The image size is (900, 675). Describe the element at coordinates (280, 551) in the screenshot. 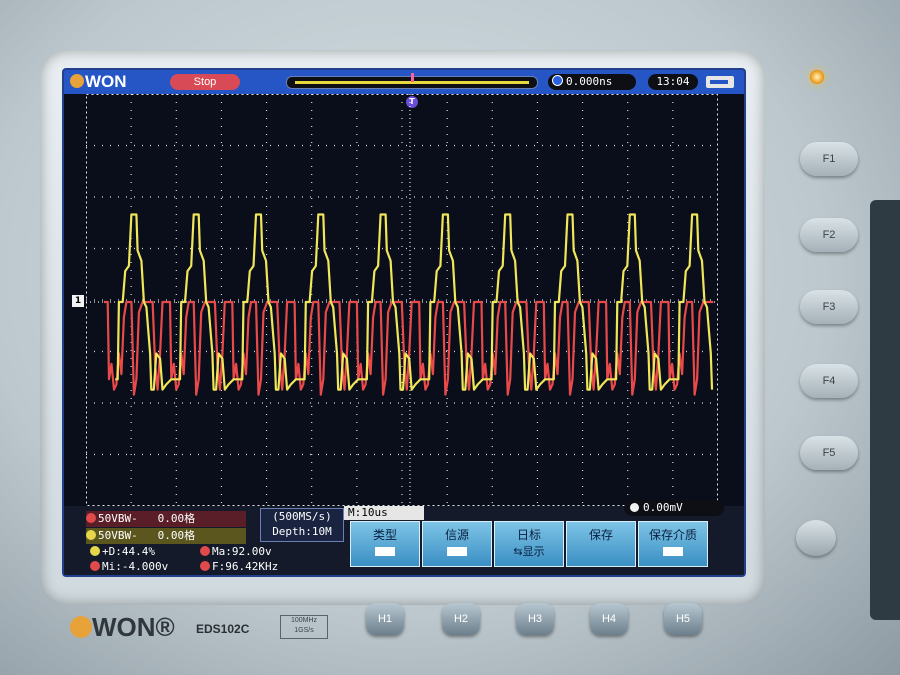

I see `meas-max: Ma:92.00v` at that location.